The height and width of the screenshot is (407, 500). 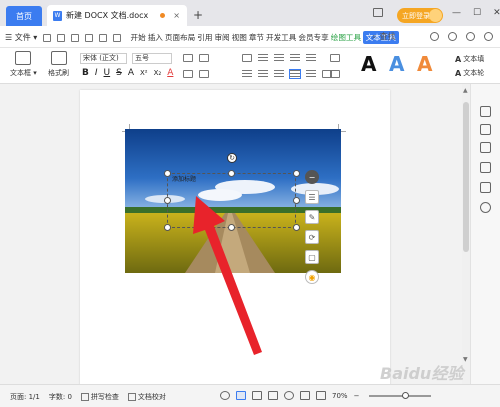 I want to click on underline-button: U, so click(x=107, y=73).